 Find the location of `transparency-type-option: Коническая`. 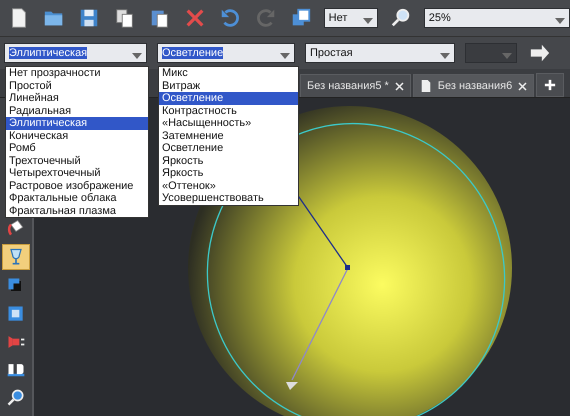

transparency-type-option: Коническая is located at coordinates (77, 136).